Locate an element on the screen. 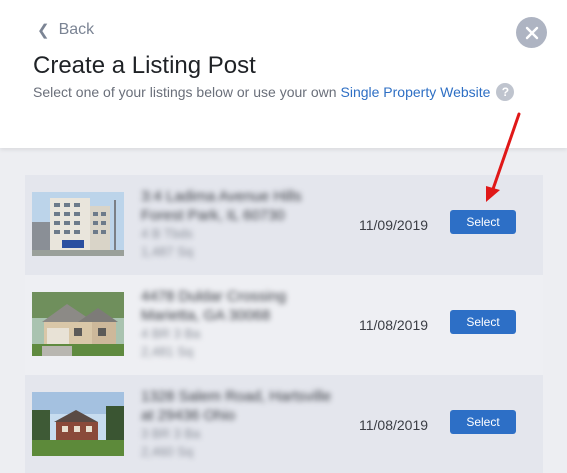  close-icon is located at coordinates (531, 32).